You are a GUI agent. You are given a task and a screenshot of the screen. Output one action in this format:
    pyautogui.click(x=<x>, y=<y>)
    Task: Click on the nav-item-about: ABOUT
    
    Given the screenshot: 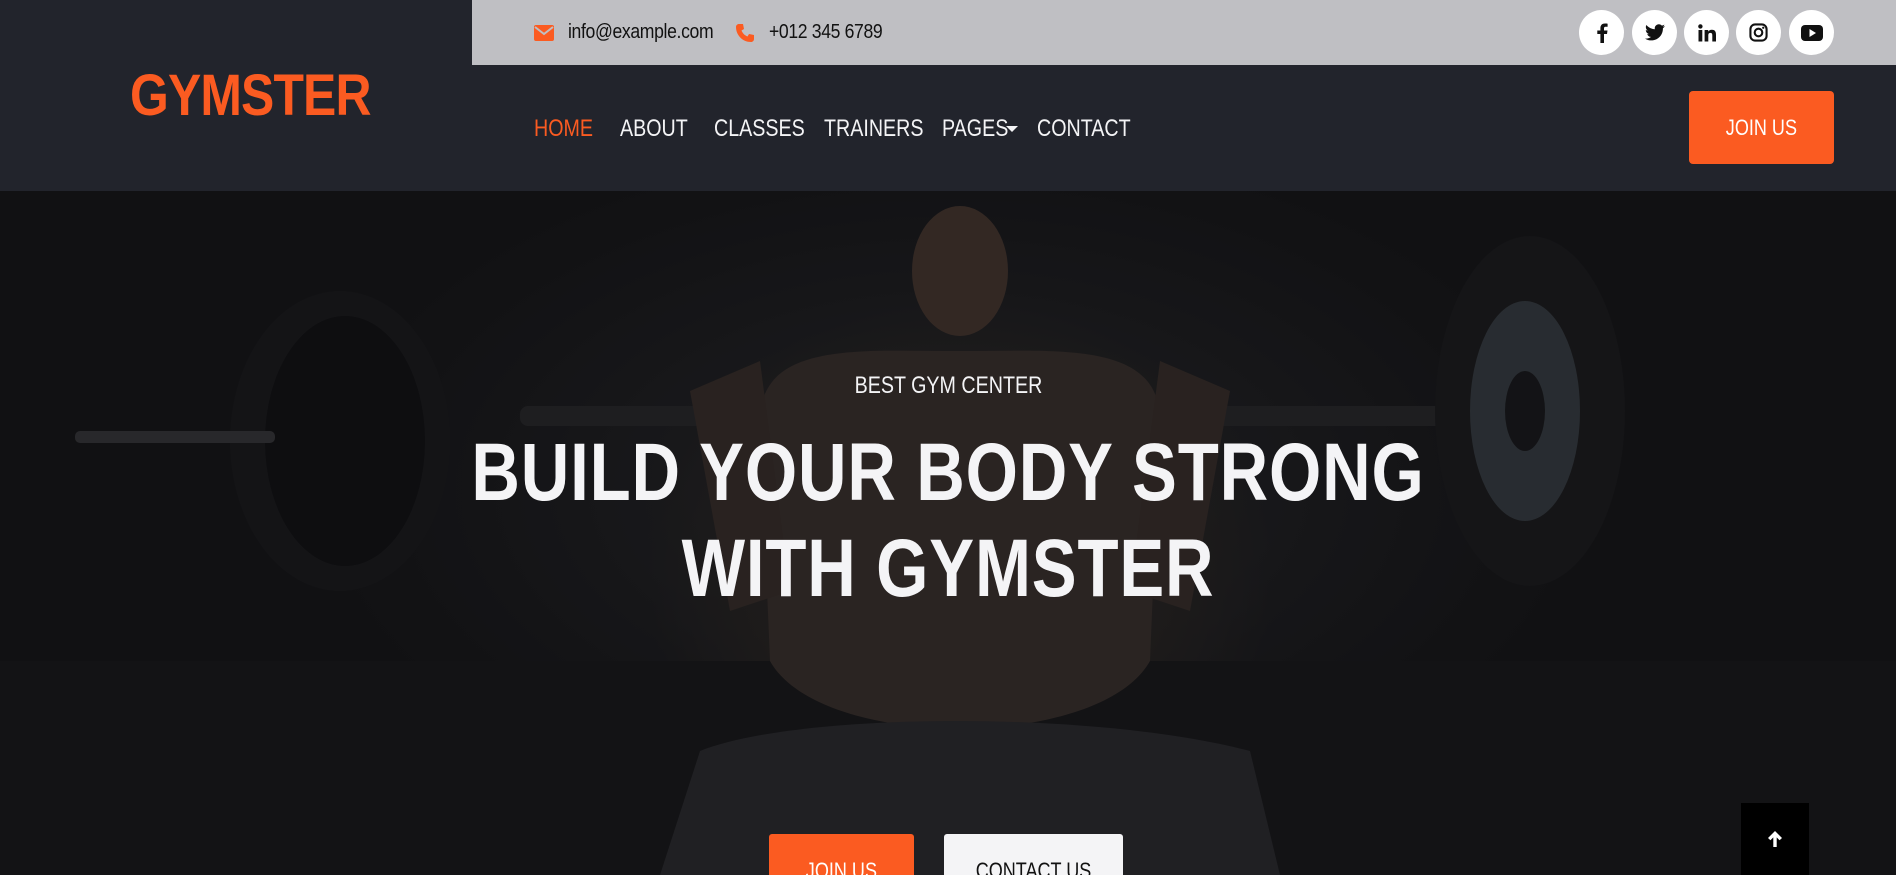 What is the action you would take?
    pyautogui.click(x=661, y=129)
    